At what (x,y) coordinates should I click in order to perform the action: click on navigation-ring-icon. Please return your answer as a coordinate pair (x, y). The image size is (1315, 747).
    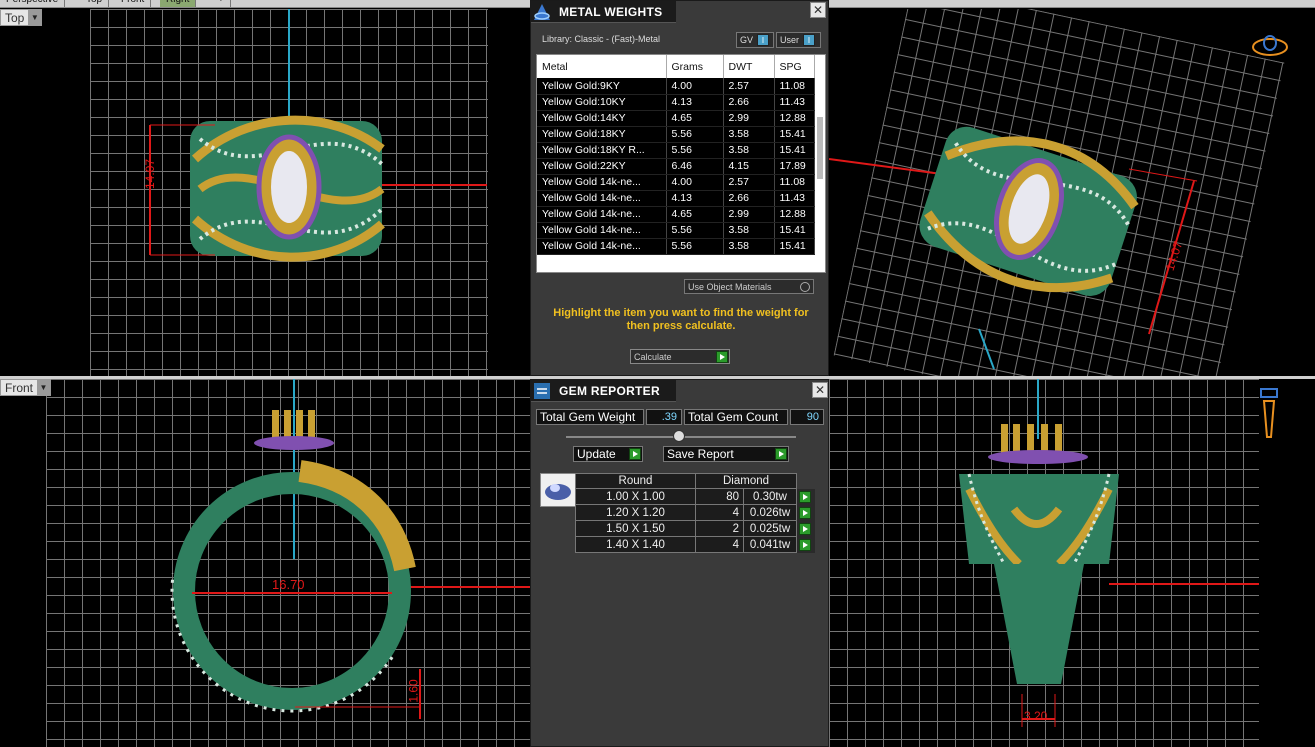
    Looking at the image, I should click on (1270, 45).